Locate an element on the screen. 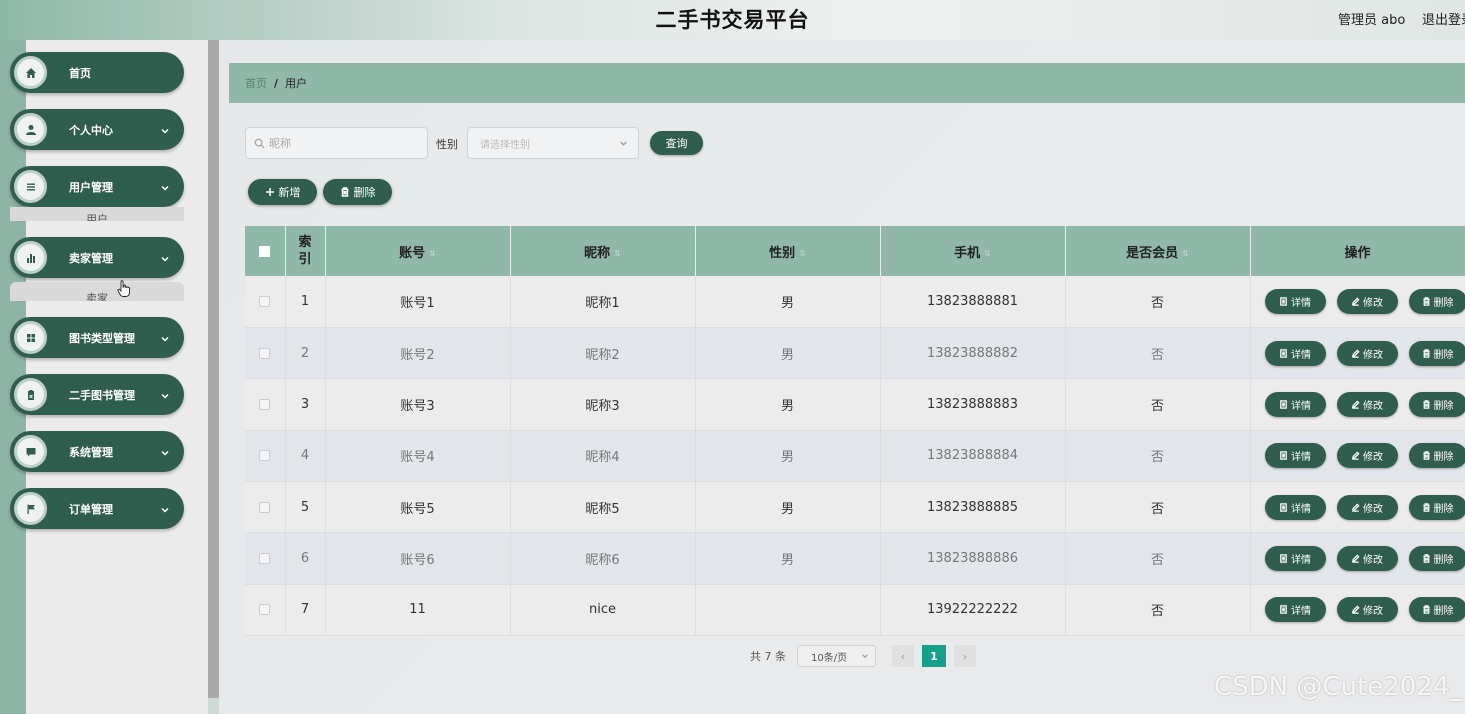 This screenshot has width=1465, height=714. logout-link: 退出登录 is located at coordinates (1443, 18).